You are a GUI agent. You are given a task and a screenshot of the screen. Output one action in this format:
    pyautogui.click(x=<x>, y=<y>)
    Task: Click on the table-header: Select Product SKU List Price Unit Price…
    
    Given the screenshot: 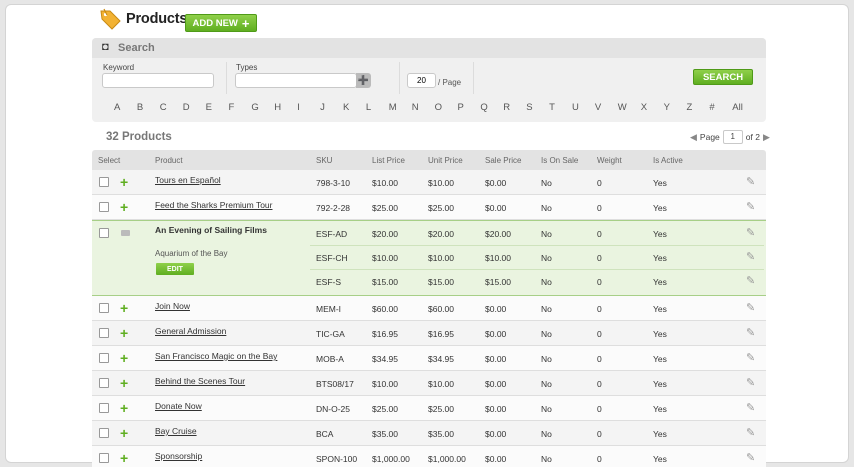 What is the action you would take?
    pyautogui.click(x=429, y=160)
    